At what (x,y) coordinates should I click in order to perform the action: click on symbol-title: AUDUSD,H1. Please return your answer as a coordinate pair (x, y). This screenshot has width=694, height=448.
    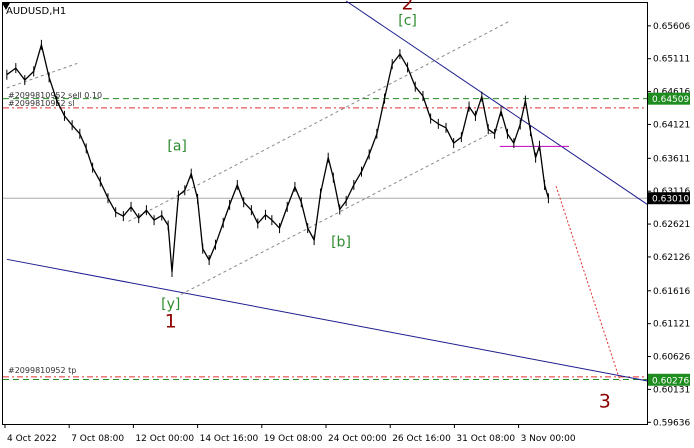
    Looking at the image, I should click on (36, 11).